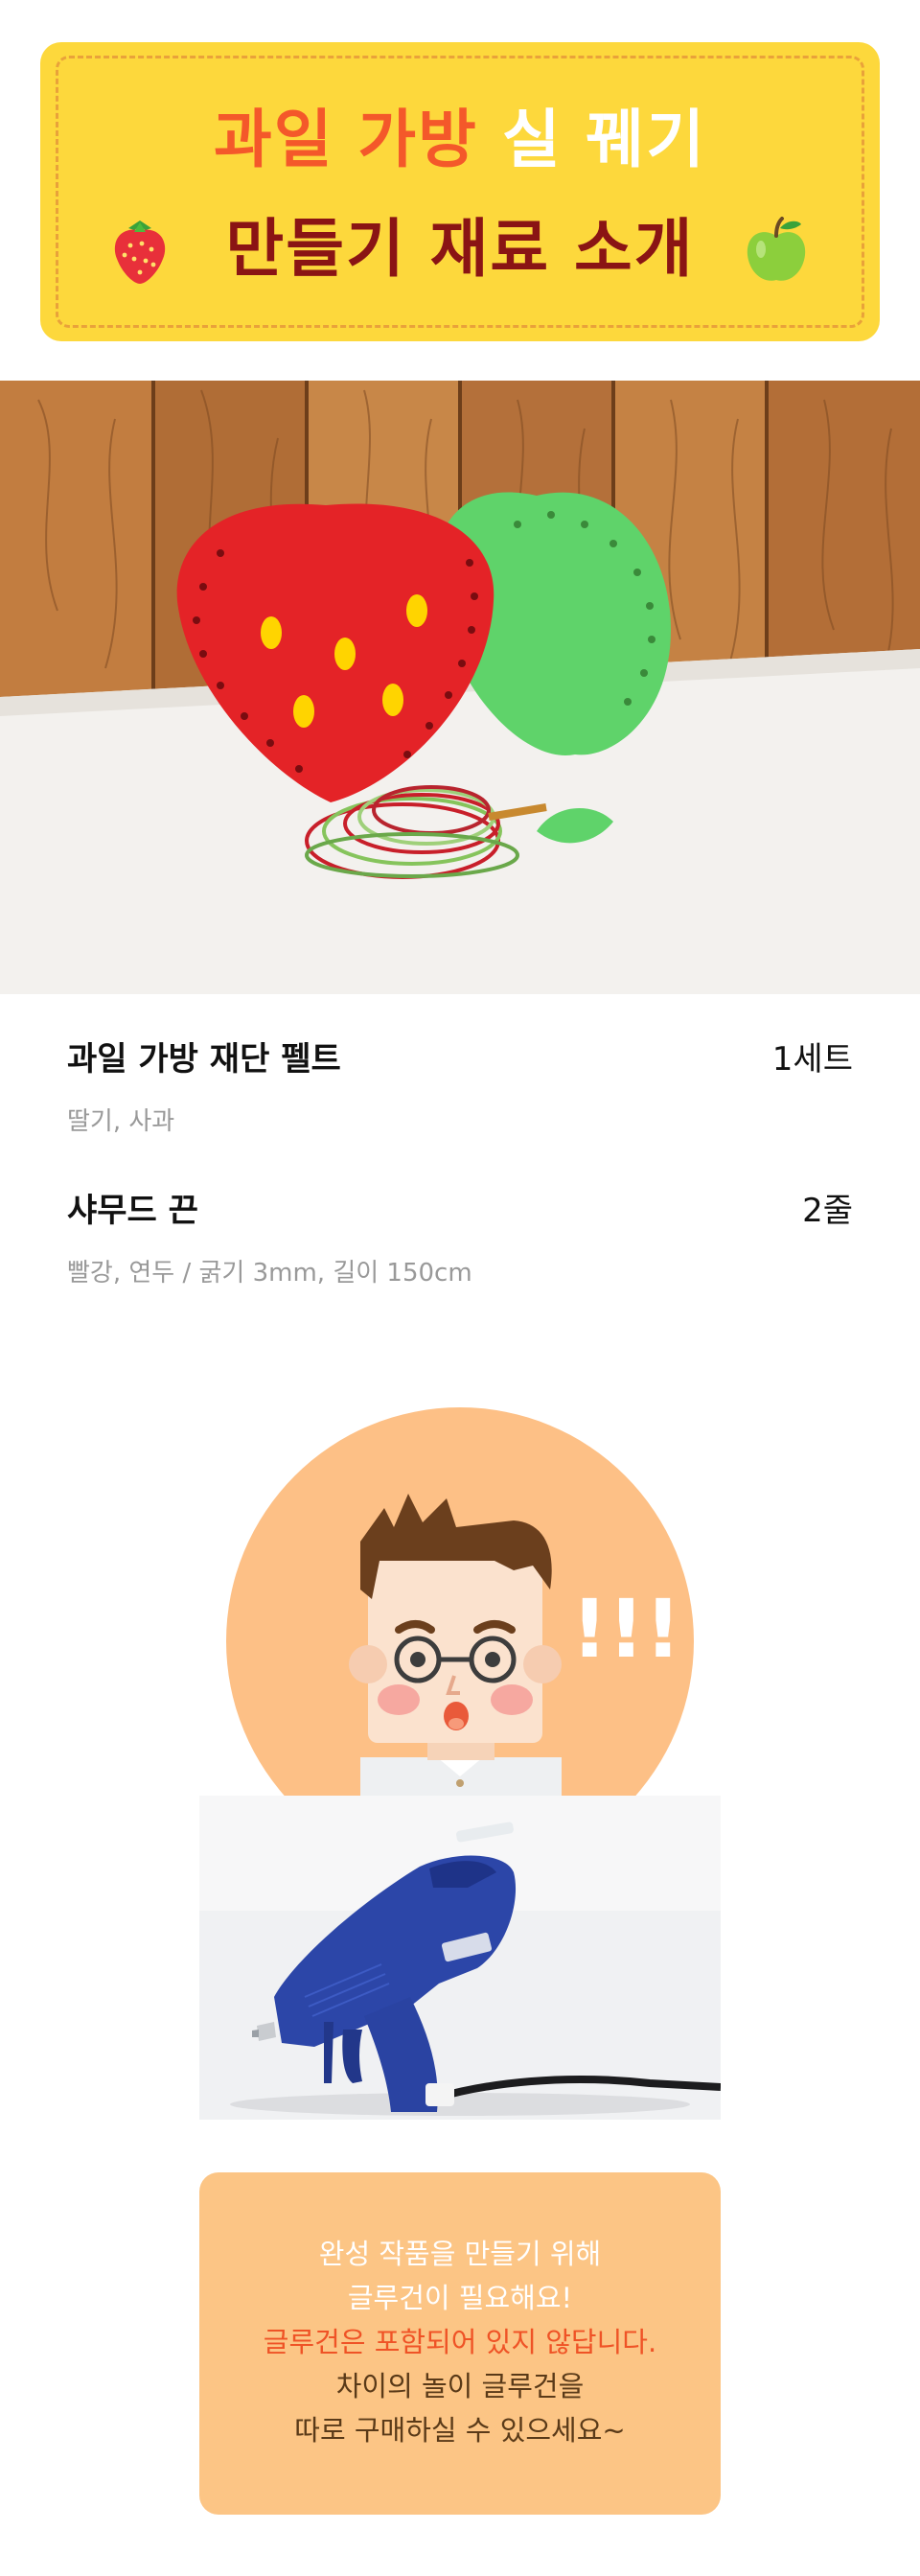 The height and width of the screenshot is (2576, 920). Describe the element at coordinates (132, 1211) in the screenshot. I see `item-name: 샤무드 끈` at that location.